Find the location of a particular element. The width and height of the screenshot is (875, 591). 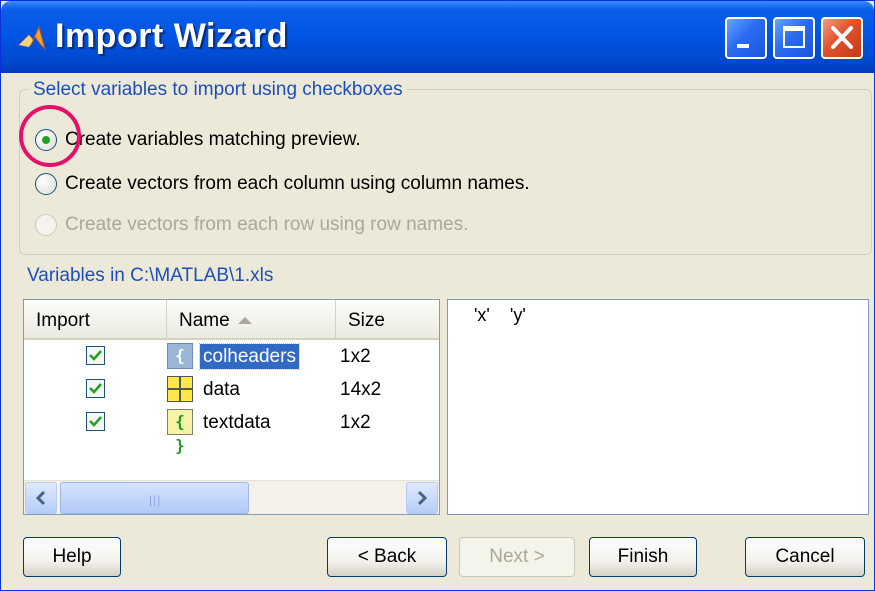

maximize-button is located at coordinates (794, 38).